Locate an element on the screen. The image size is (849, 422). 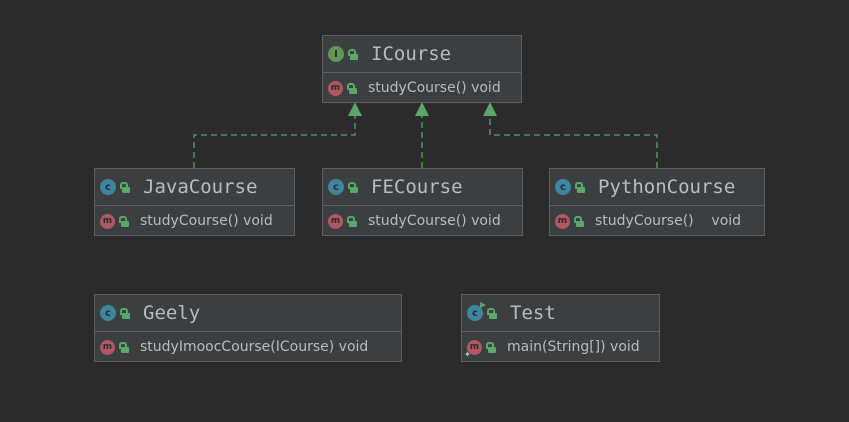
node-title: ICourse is located at coordinates (411, 54).